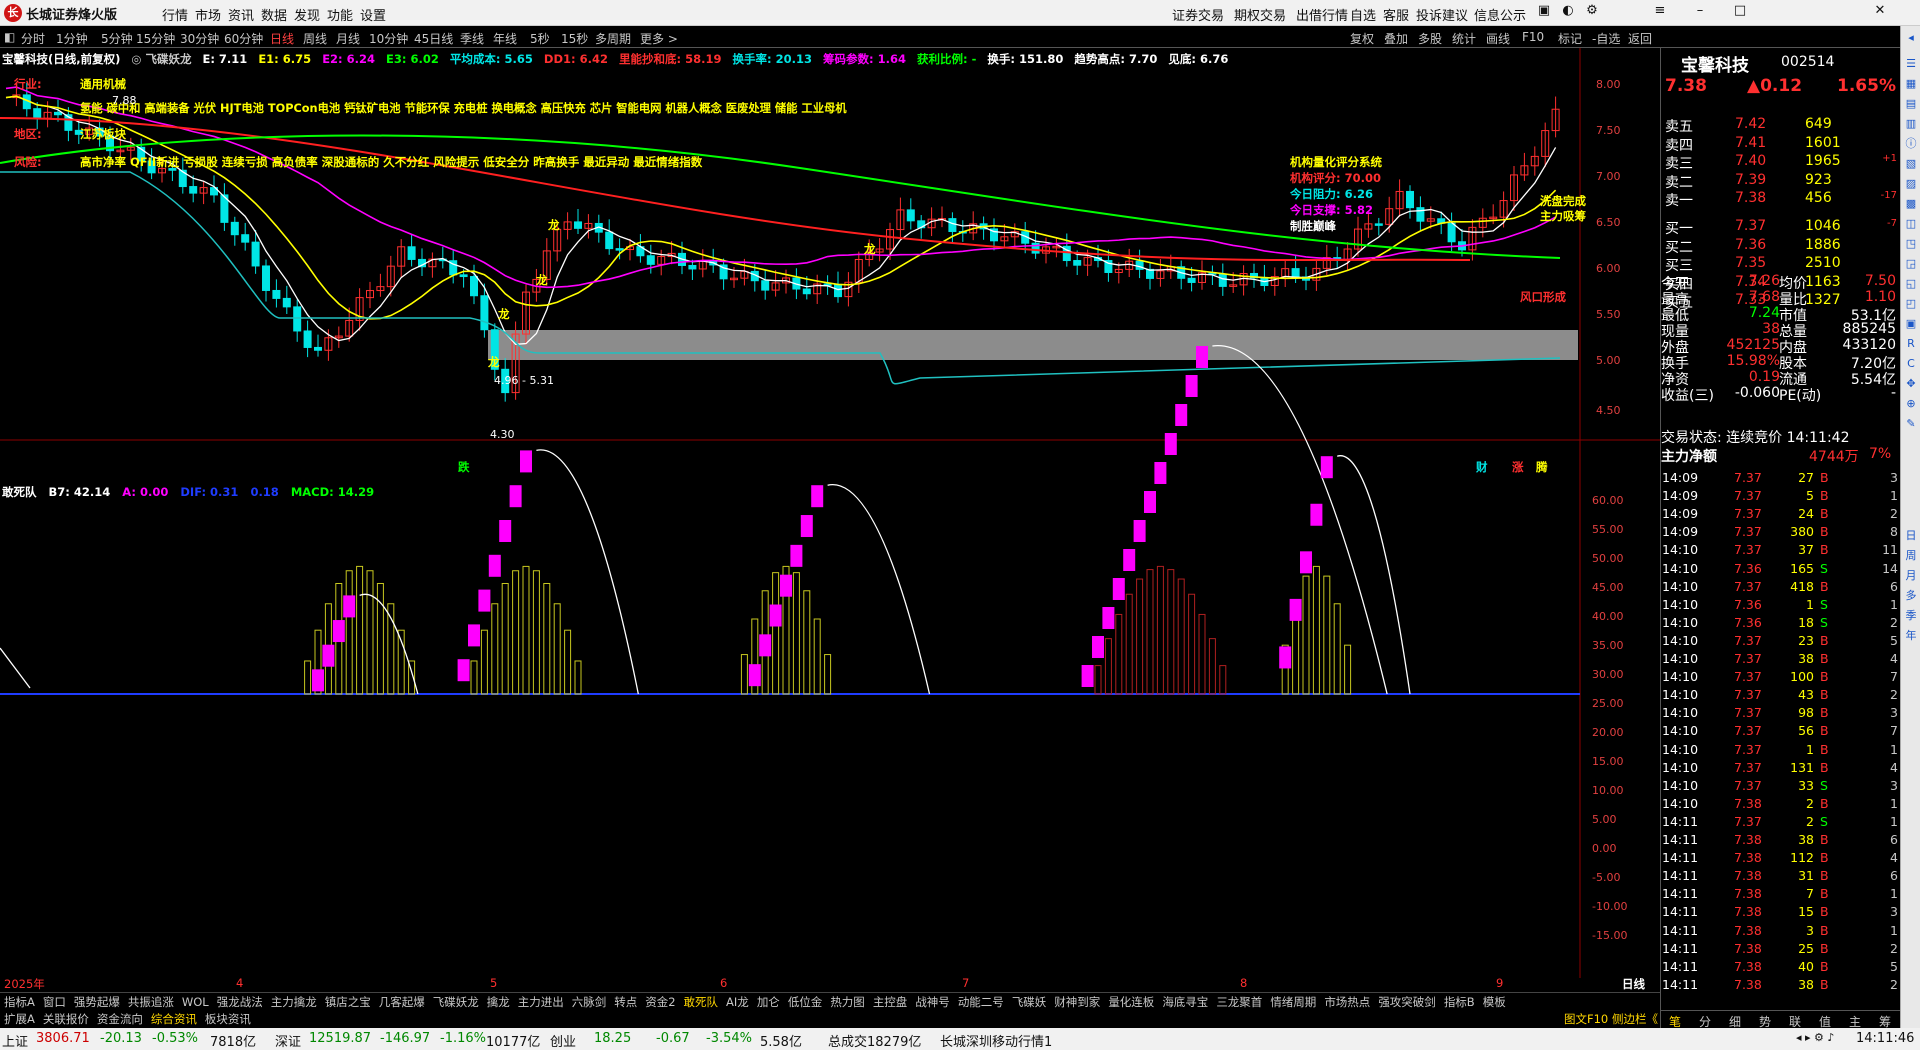  What do you see at coordinates (1911, 576) in the screenshot?
I see `sidebar-label-month: 月` at bounding box center [1911, 576].